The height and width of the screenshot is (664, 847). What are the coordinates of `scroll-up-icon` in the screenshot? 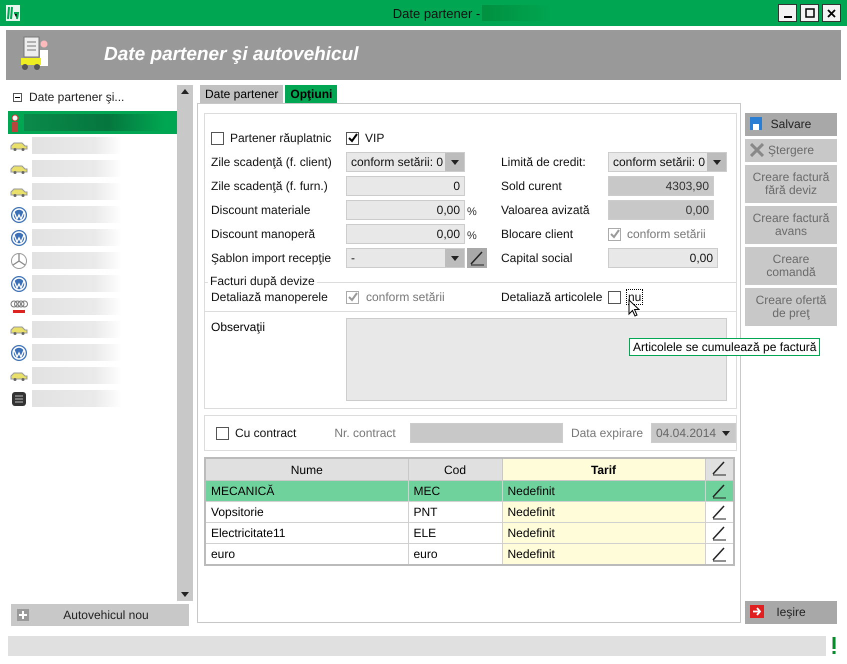 It's located at (185, 91).